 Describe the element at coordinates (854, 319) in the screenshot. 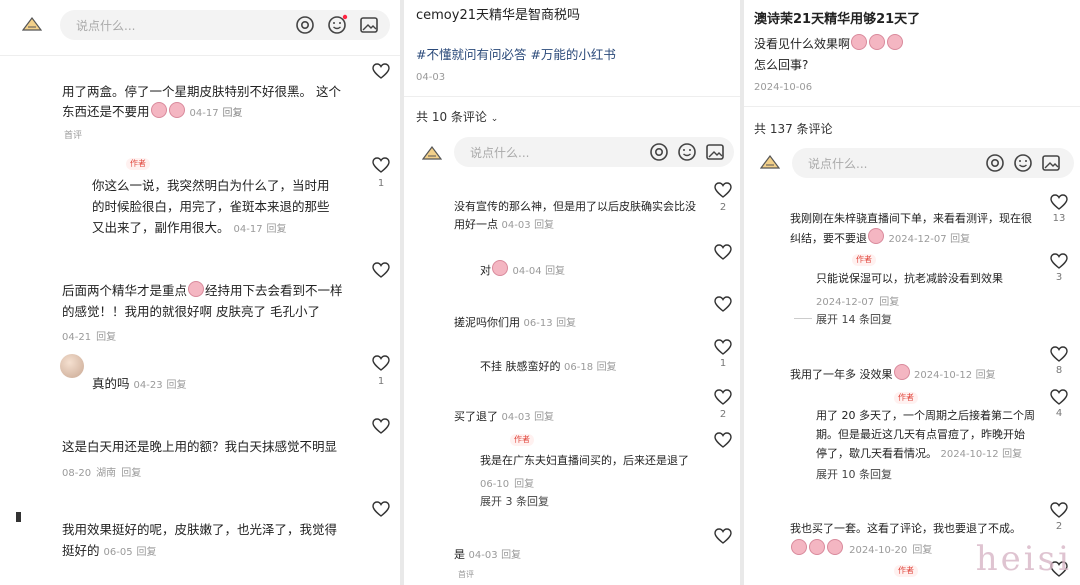

I see `expand-replies-link: 展开 14 条回复` at that location.